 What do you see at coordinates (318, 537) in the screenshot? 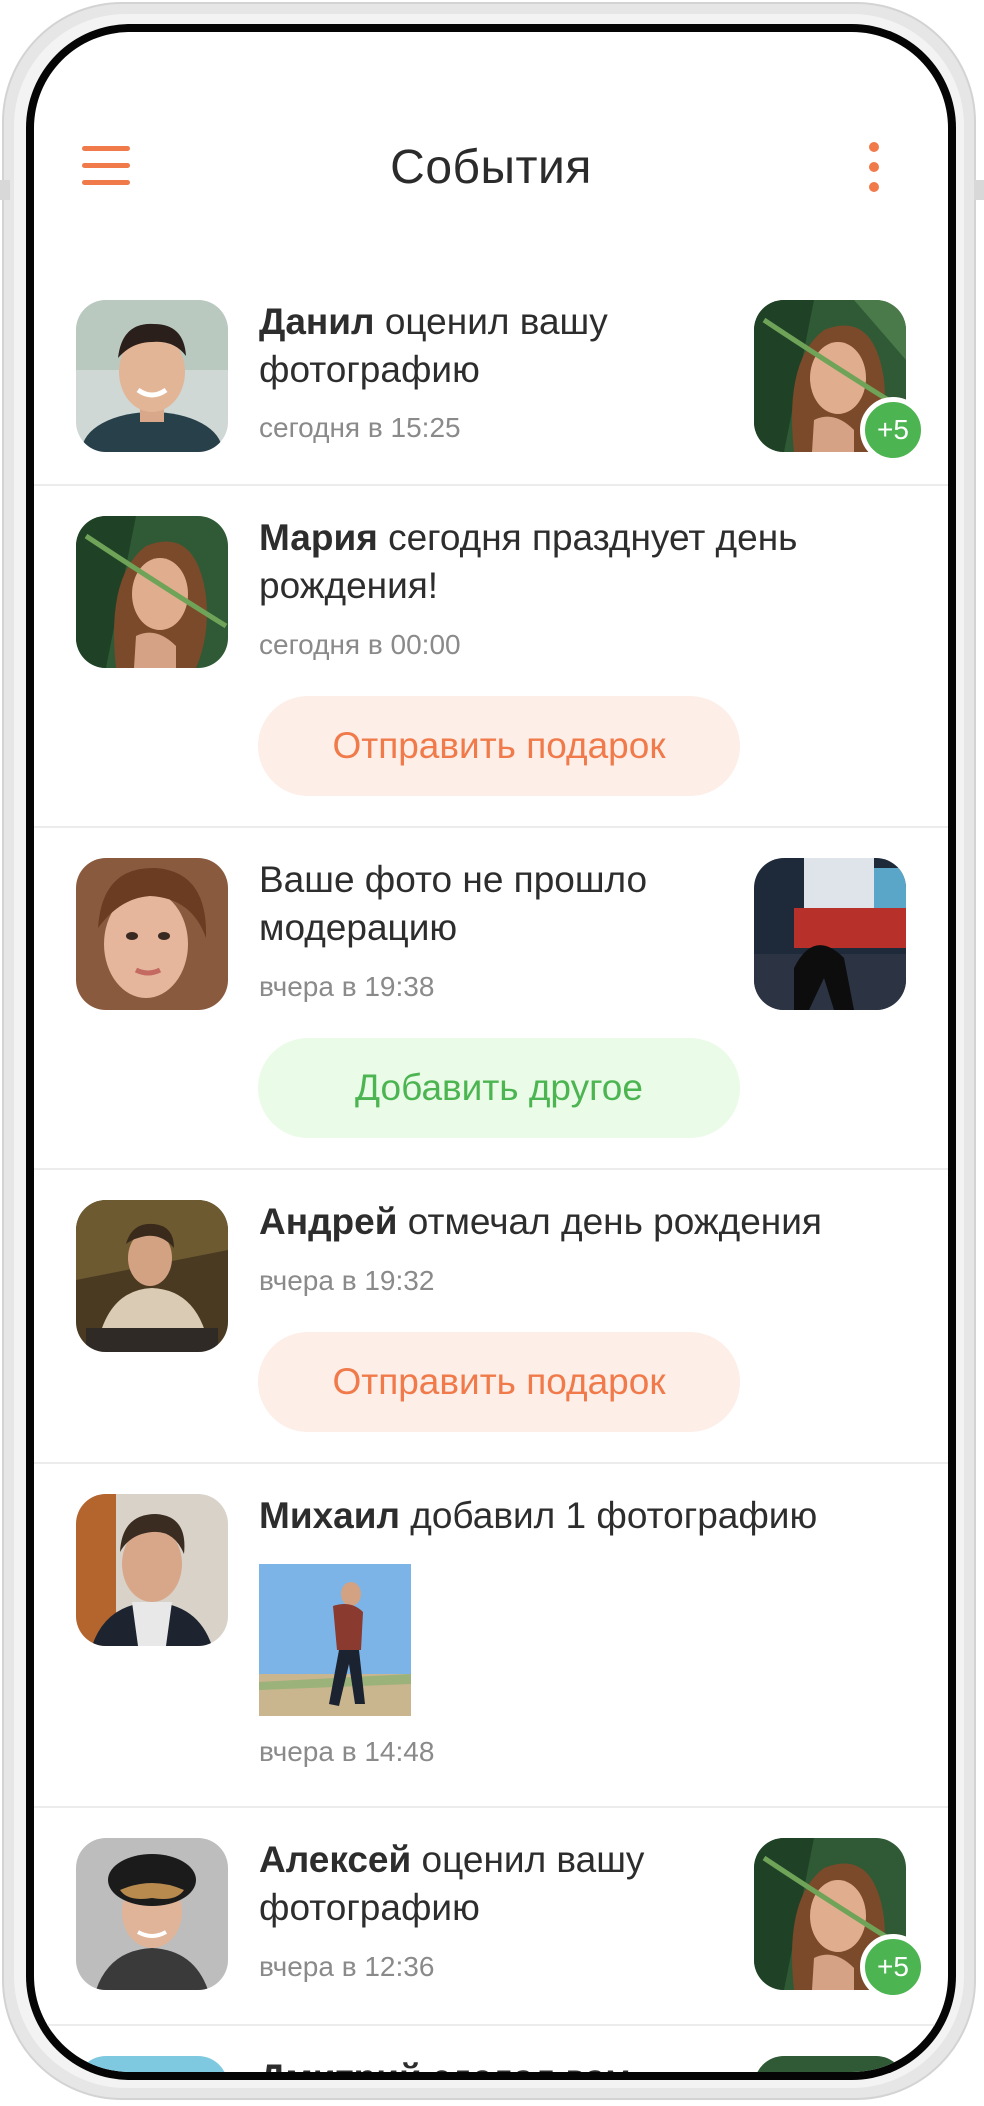
I see `user-name: Мария` at bounding box center [318, 537].